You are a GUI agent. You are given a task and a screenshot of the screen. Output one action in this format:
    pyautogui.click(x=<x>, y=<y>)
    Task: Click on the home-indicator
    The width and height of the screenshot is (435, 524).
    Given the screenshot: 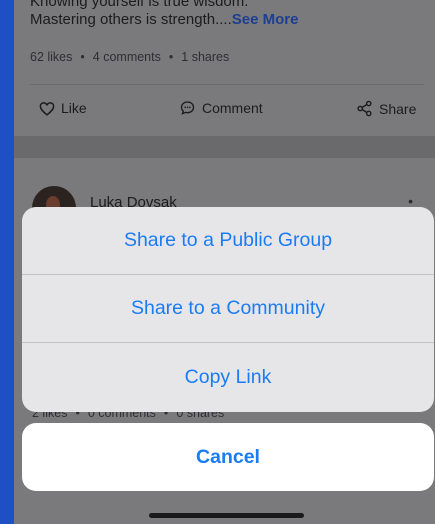 What is the action you would take?
    pyautogui.click(x=226, y=515)
    